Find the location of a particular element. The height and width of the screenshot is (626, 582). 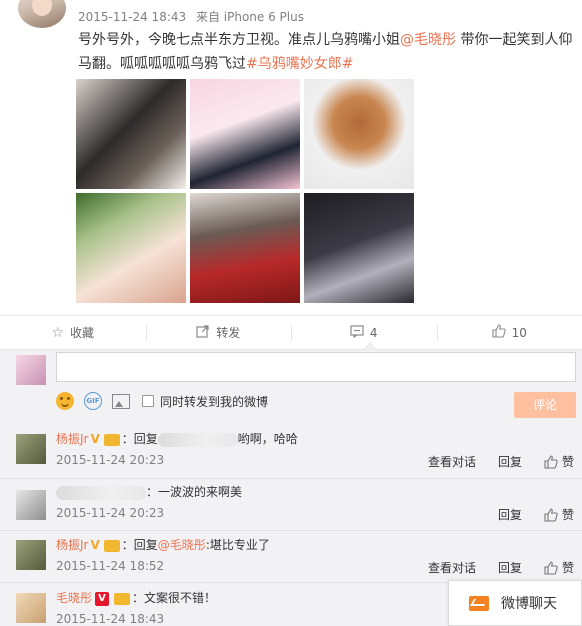

comment-text: ：一波波的来啊美 is located at coordinates (194, 492).